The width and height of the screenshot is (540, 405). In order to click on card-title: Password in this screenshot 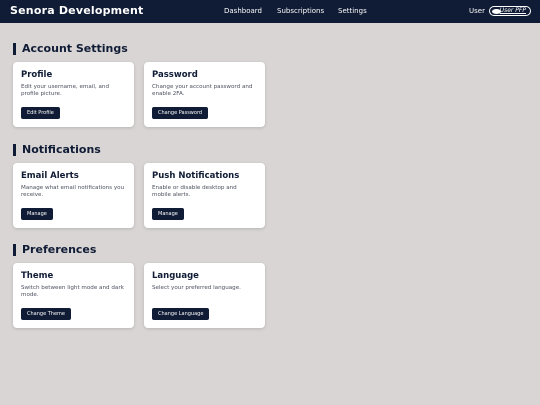, I will do `click(175, 75)`.